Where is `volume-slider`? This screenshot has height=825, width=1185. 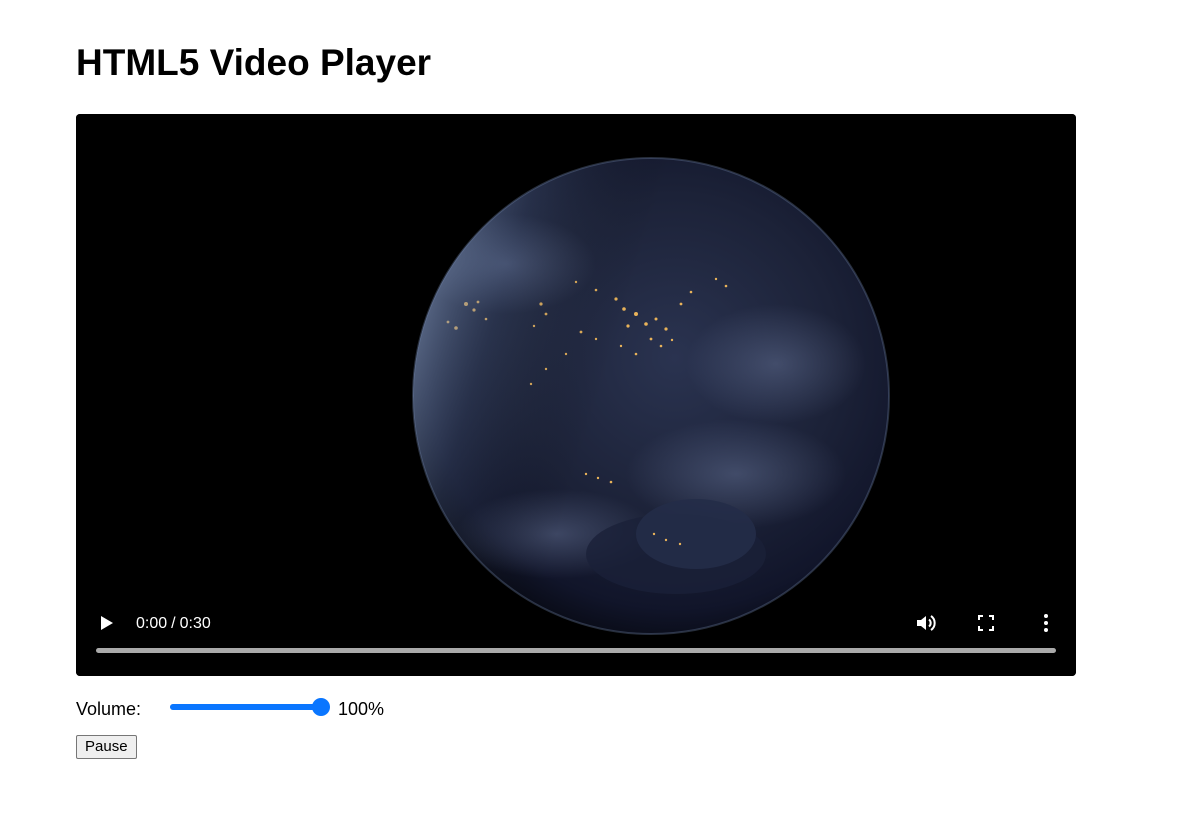 volume-slider is located at coordinates (250, 707).